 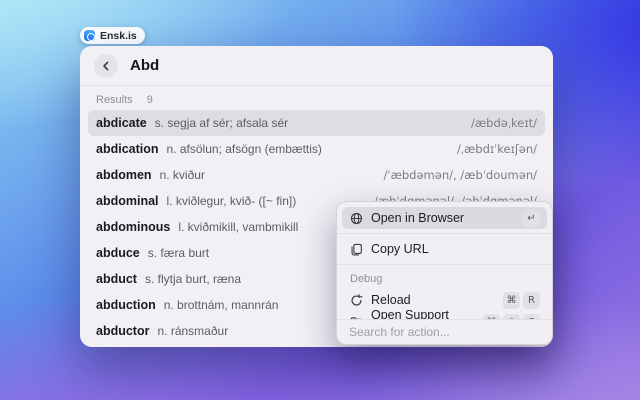 I want to click on results-count: 9, so click(x=149, y=100).